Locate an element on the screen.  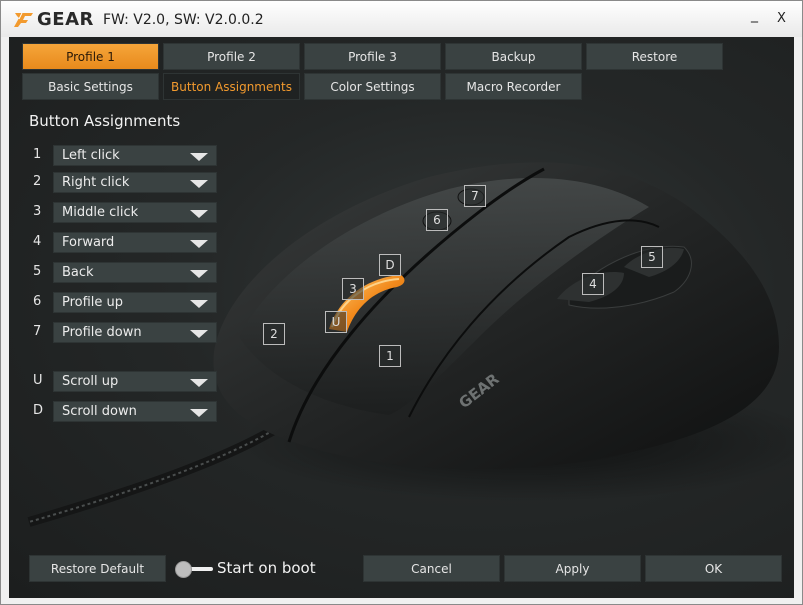
assignment-value: Scroll up is located at coordinates (90, 381).